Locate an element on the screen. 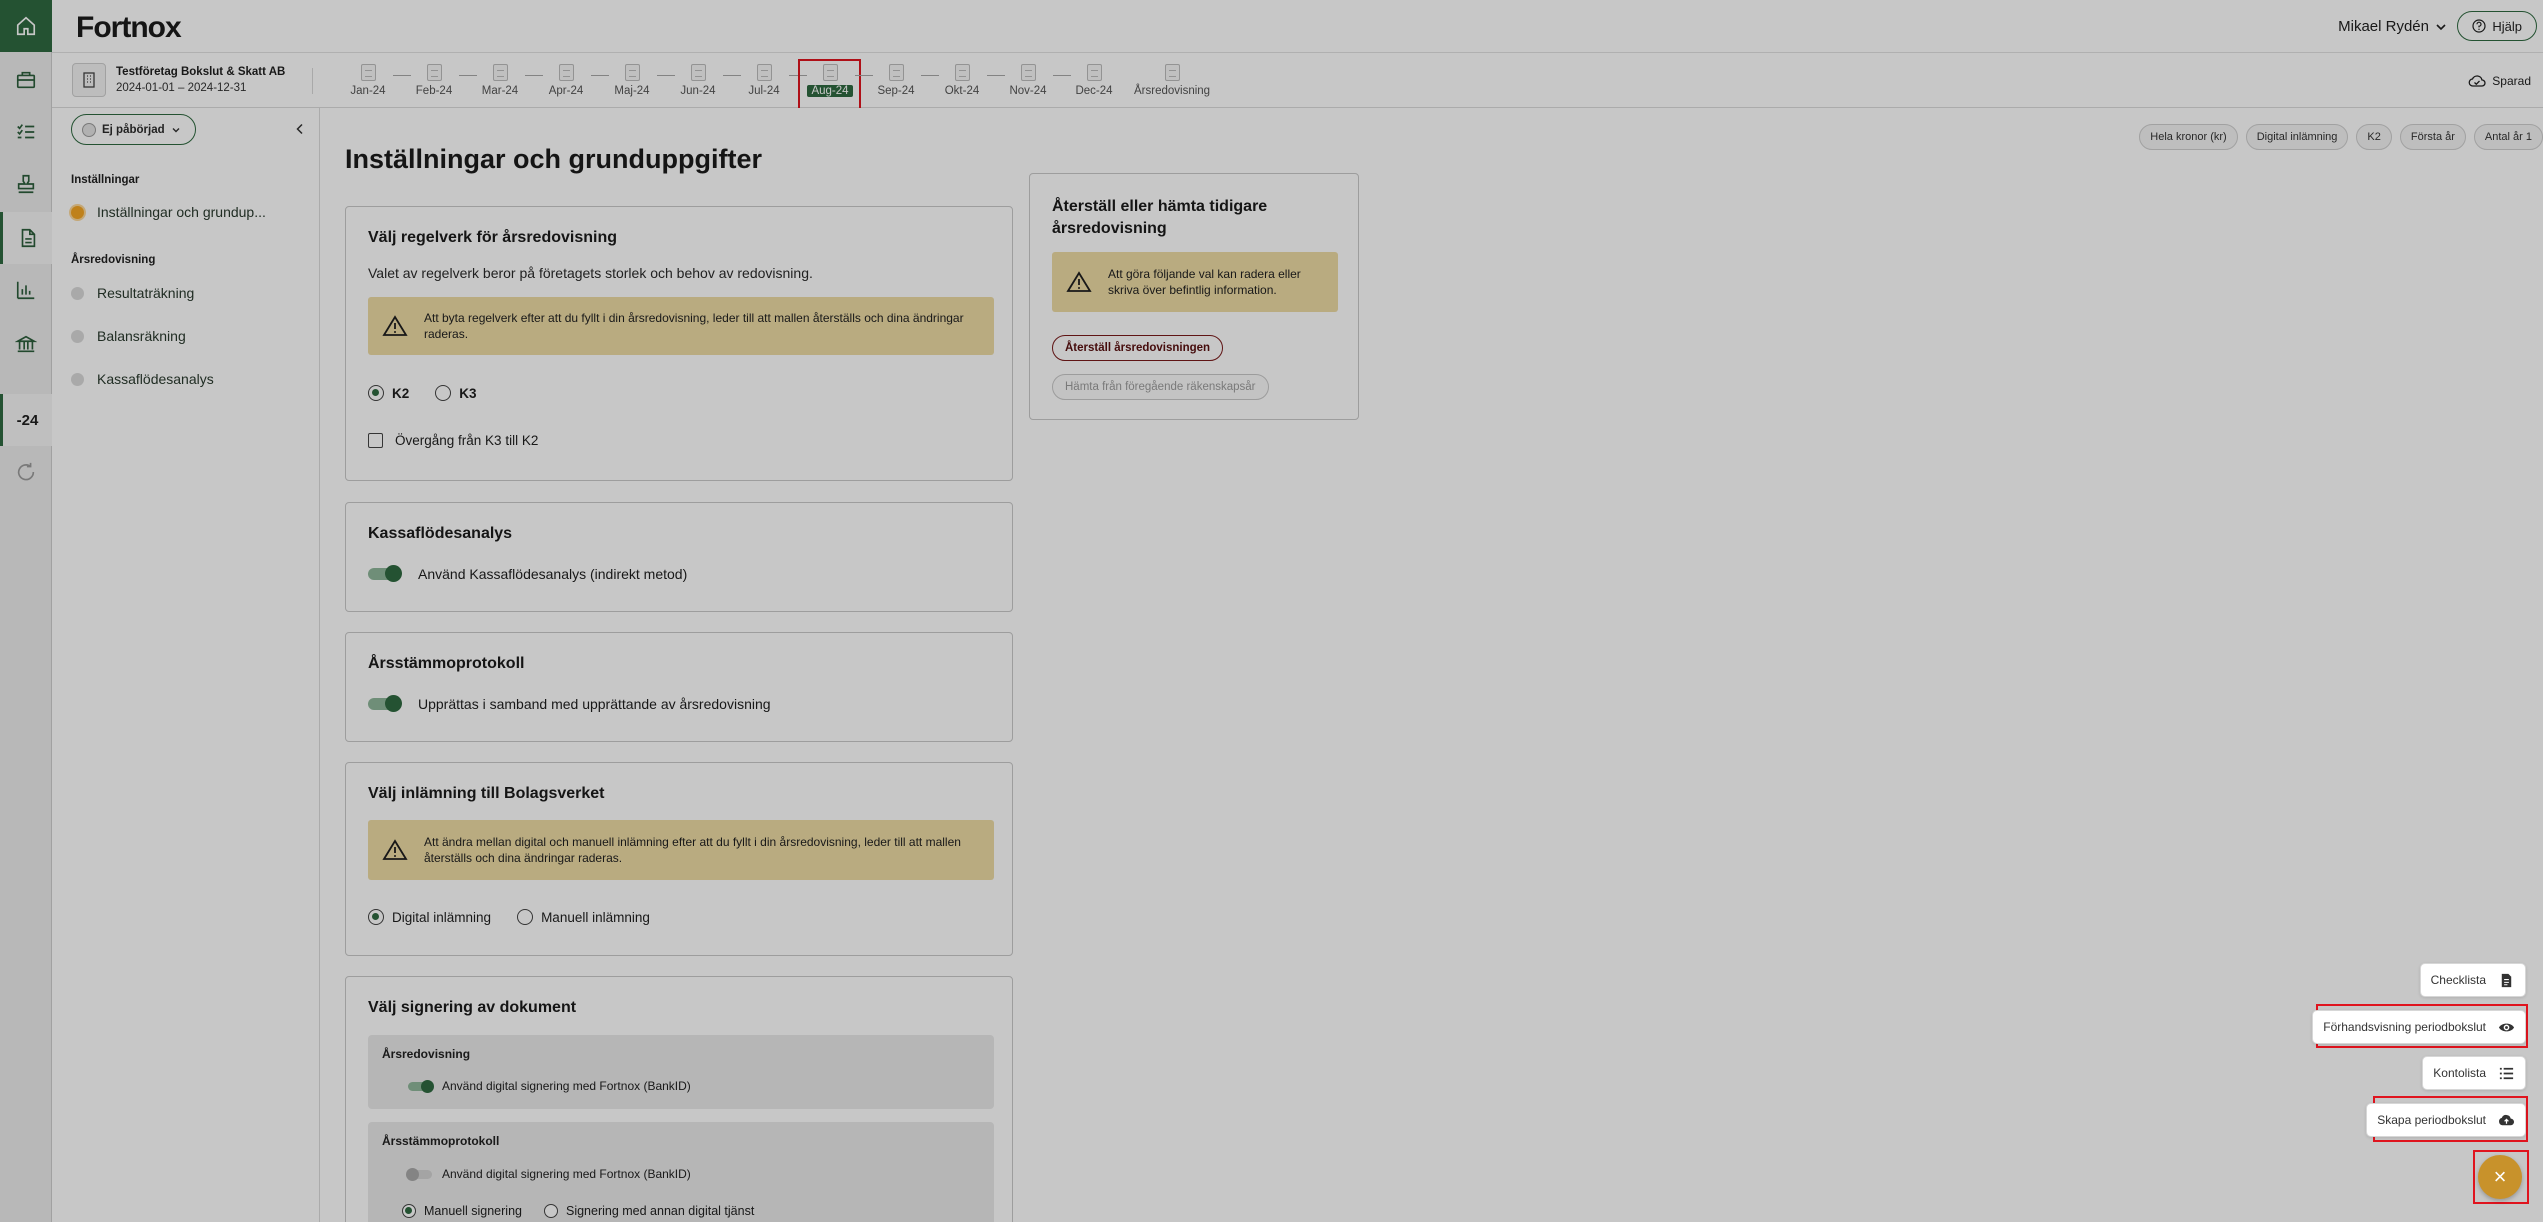 The width and height of the screenshot is (2543, 1222). help-button: Hjälp is located at coordinates (2497, 26).